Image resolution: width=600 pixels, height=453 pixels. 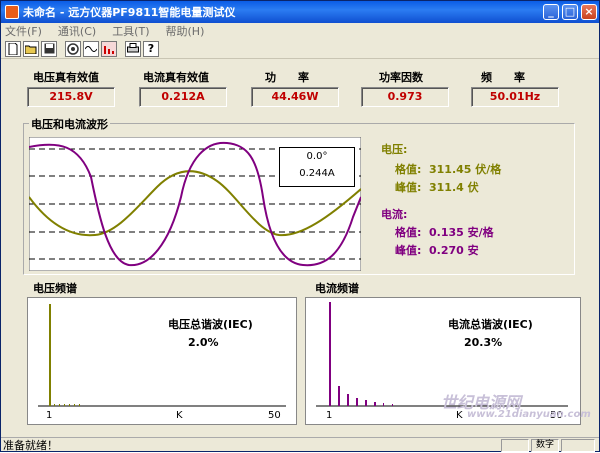 What do you see at coordinates (515, 445) in the screenshot?
I see `status-cell-empty` at bounding box center [515, 445].